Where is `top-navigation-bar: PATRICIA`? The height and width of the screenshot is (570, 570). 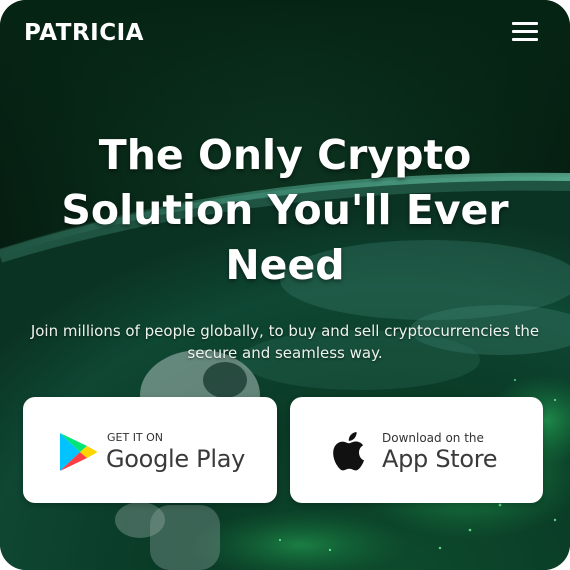
top-navigation-bar: PATRICIA is located at coordinates (285, 35).